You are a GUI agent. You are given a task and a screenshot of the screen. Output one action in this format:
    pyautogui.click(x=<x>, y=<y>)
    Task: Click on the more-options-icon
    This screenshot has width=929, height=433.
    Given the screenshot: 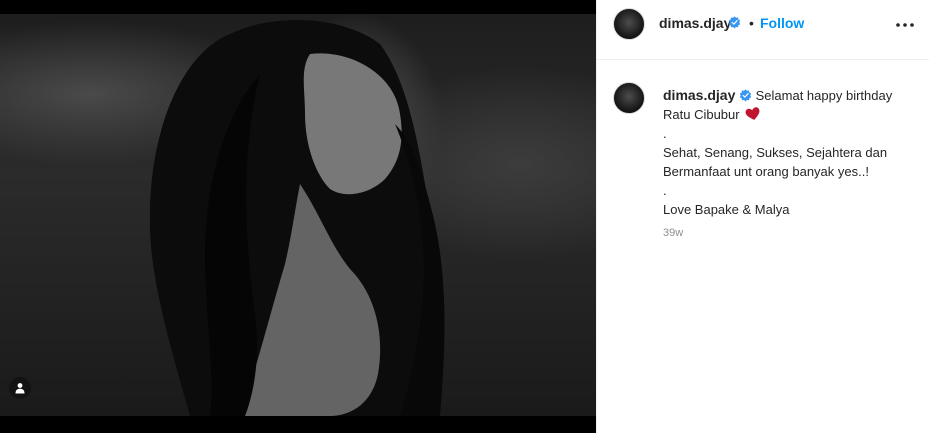 What is the action you would take?
    pyautogui.click(x=905, y=25)
    